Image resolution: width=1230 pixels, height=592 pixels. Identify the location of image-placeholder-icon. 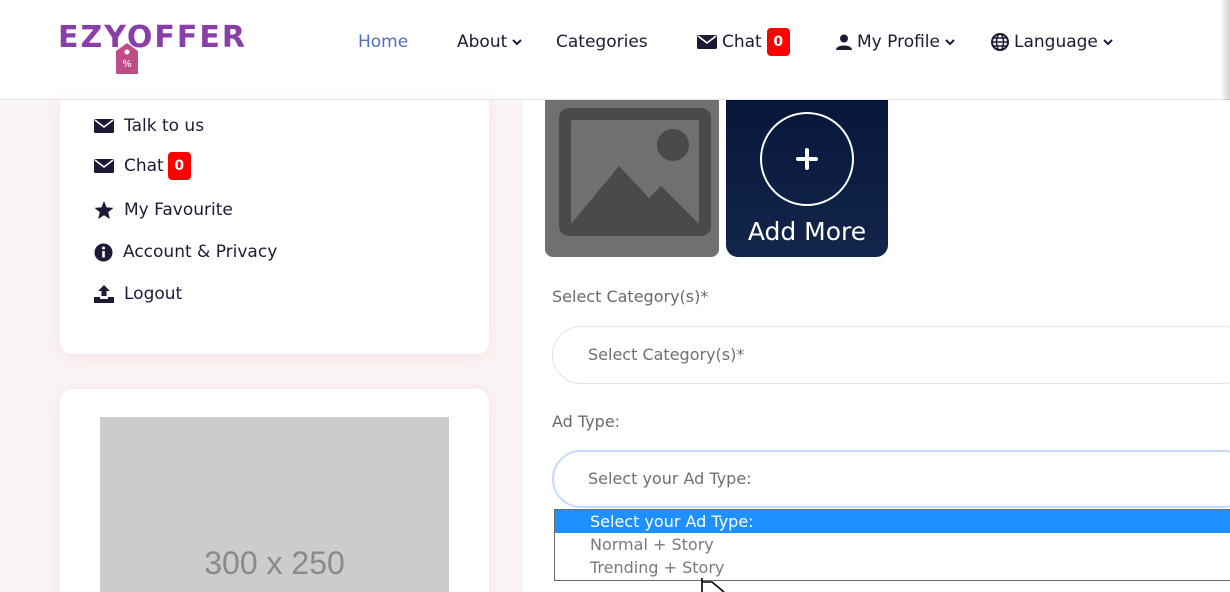
(635, 172).